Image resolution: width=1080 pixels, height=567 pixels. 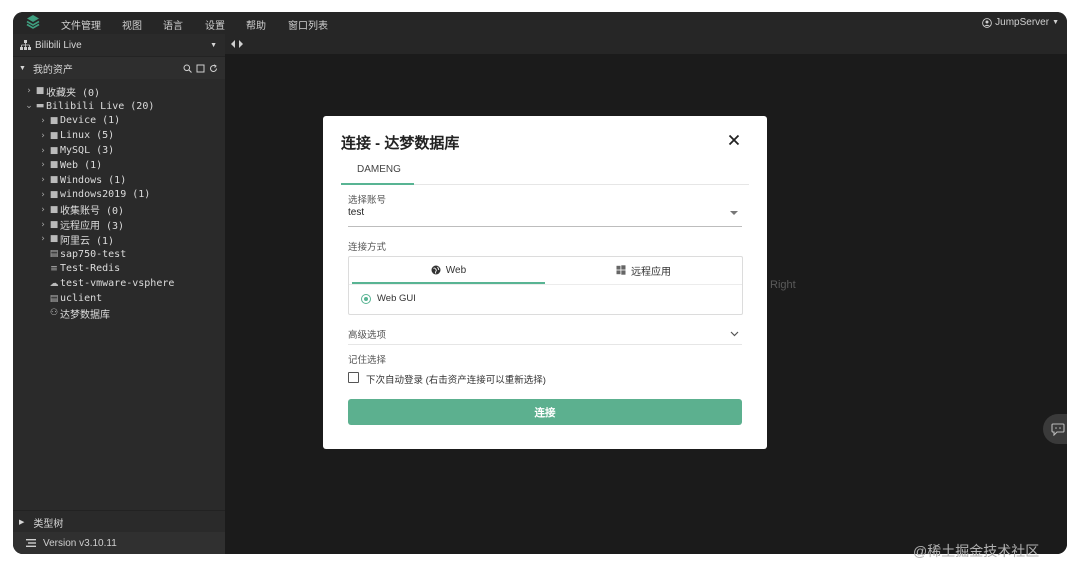 I want to click on database-icon: ≡, so click(x=54, y=268).